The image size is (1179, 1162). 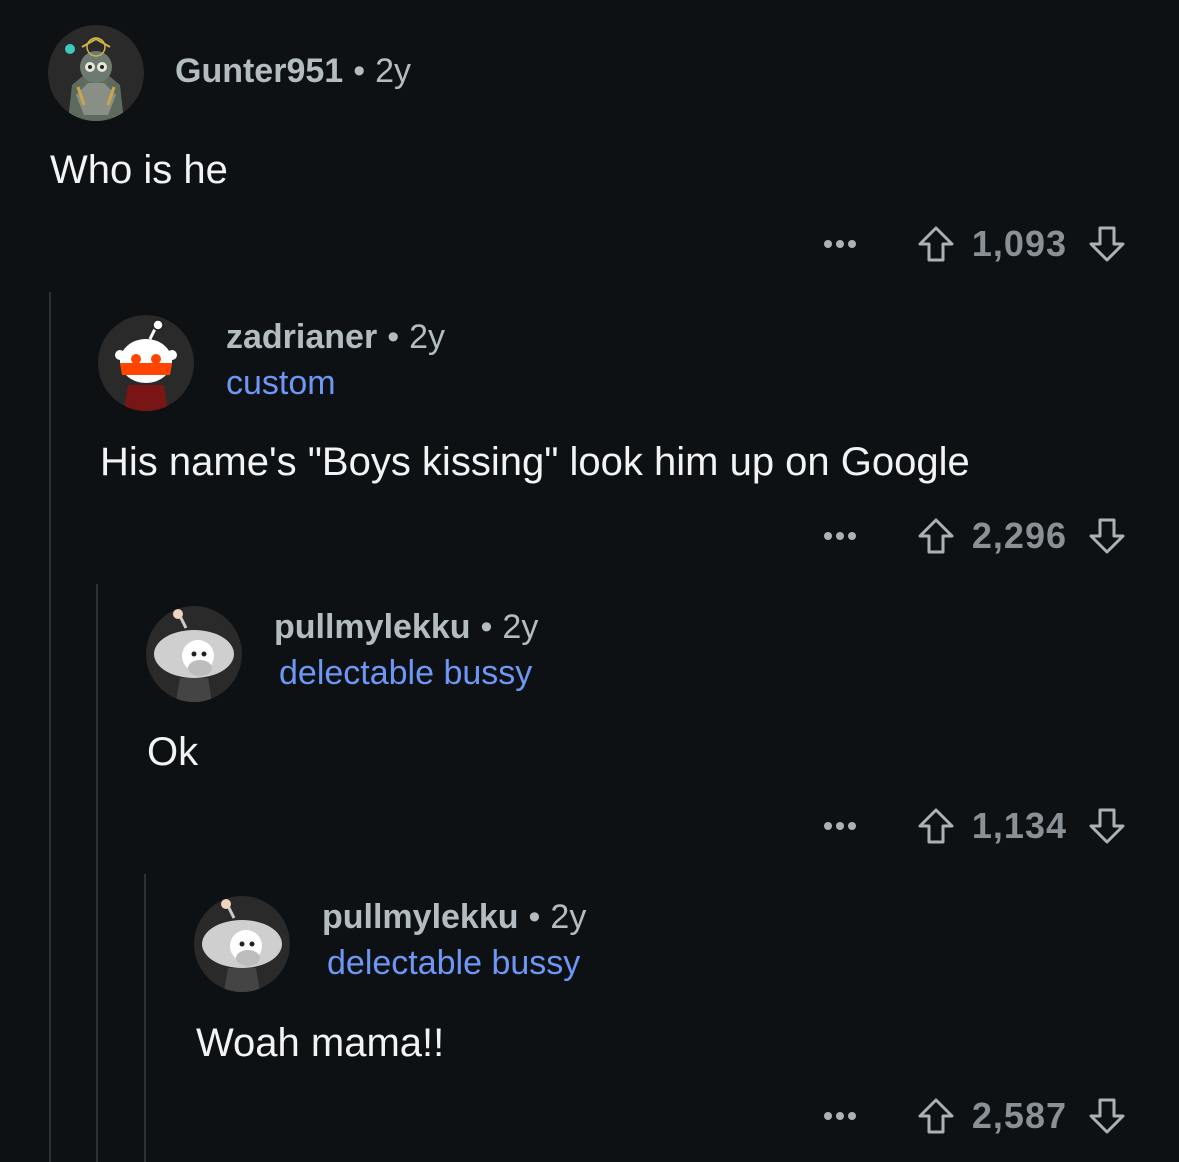 I want to click on comment-body: Woah mama!!, so click(x=320, y=1043).